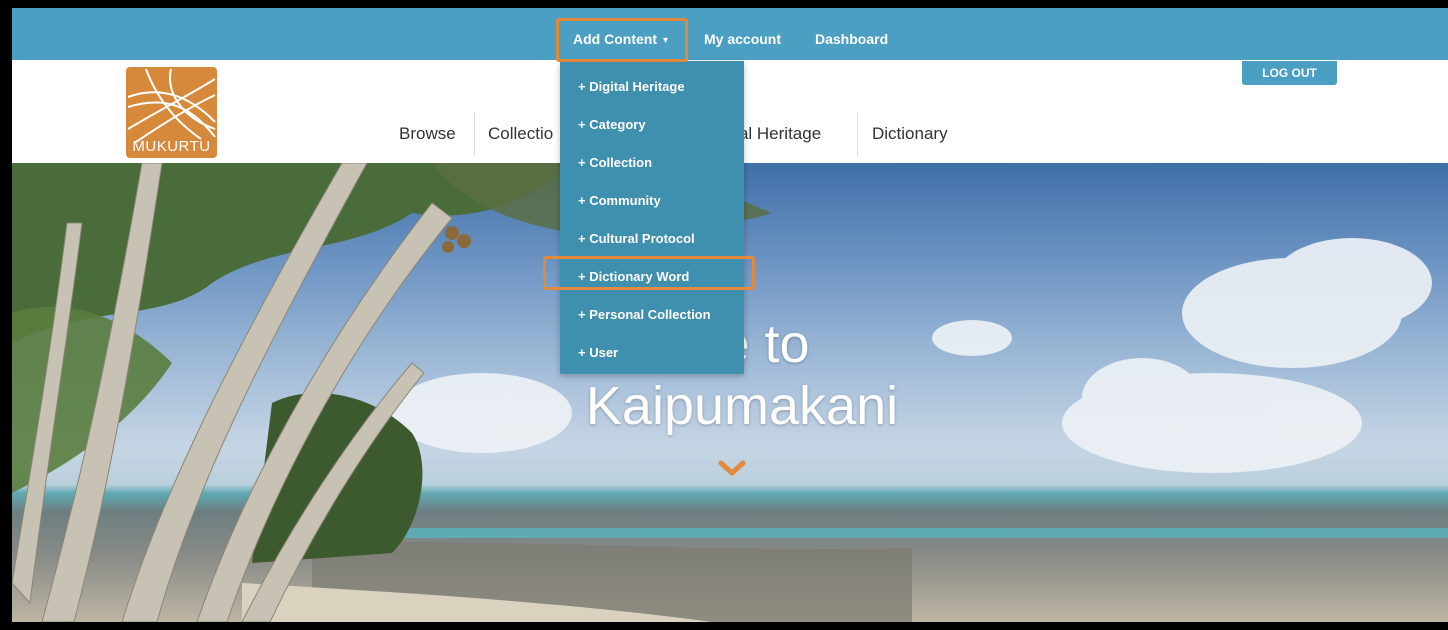 Image resolution: width=1448 pixels, height=630 pixels. What do you see at coordinates (742, 34) in the screenshot?
I see `my-account-link: My account` at bounding box center [742, 34].